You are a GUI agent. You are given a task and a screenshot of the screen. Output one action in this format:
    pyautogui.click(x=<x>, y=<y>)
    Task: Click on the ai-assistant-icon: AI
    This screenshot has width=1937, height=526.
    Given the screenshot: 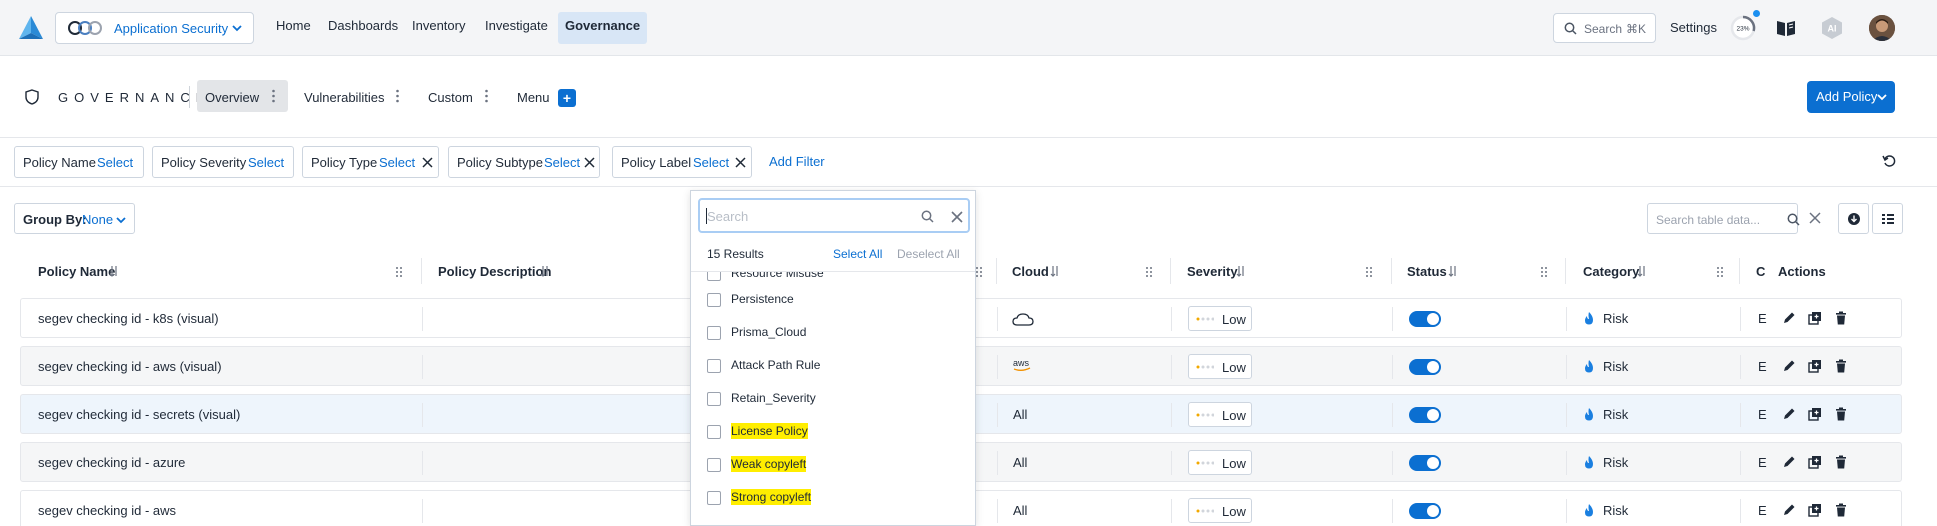 What is the action you would take?
    pyautogui.click(x=1832, y=28)
    